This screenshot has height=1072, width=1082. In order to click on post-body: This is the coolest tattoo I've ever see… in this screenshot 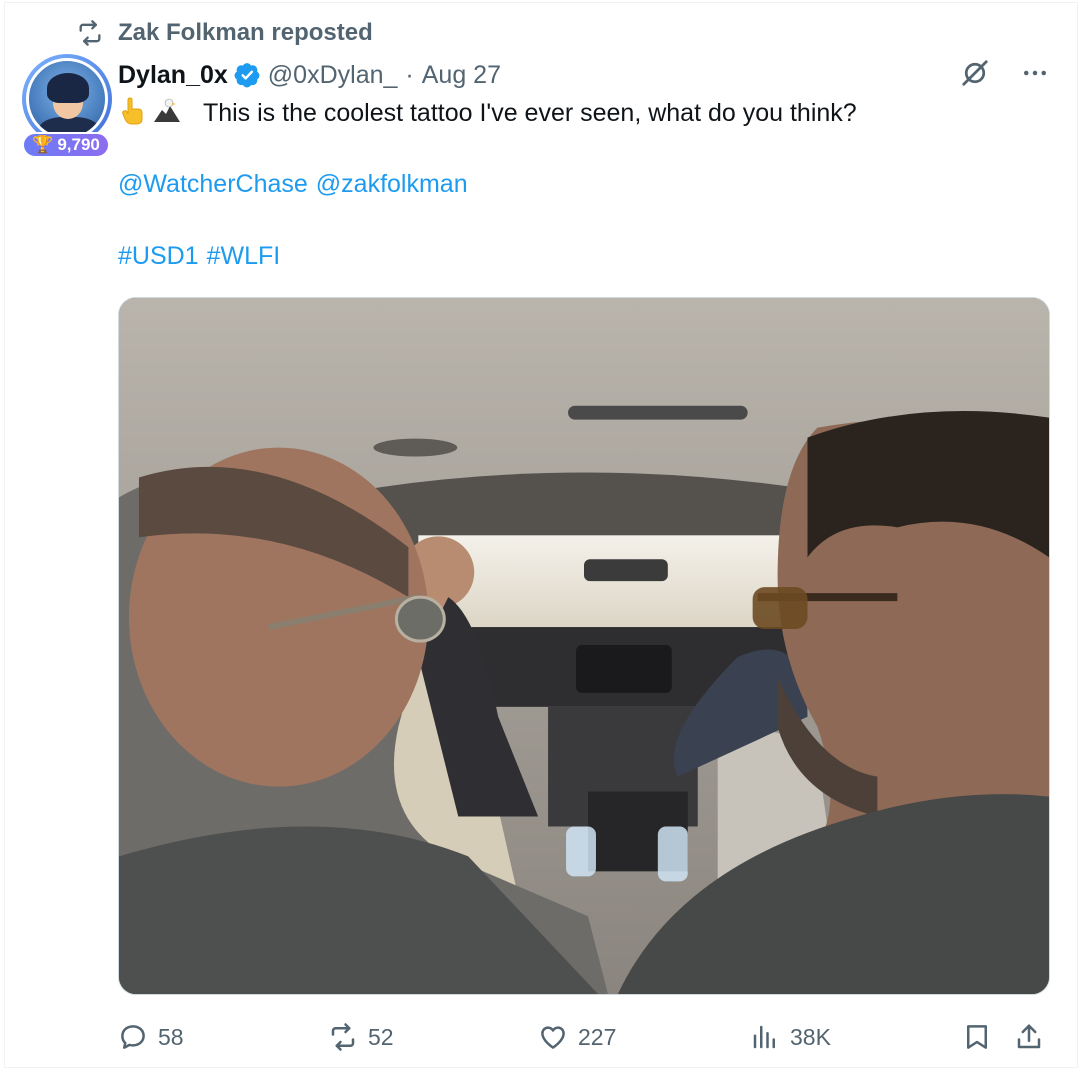, I will do `click(529, 113)`.